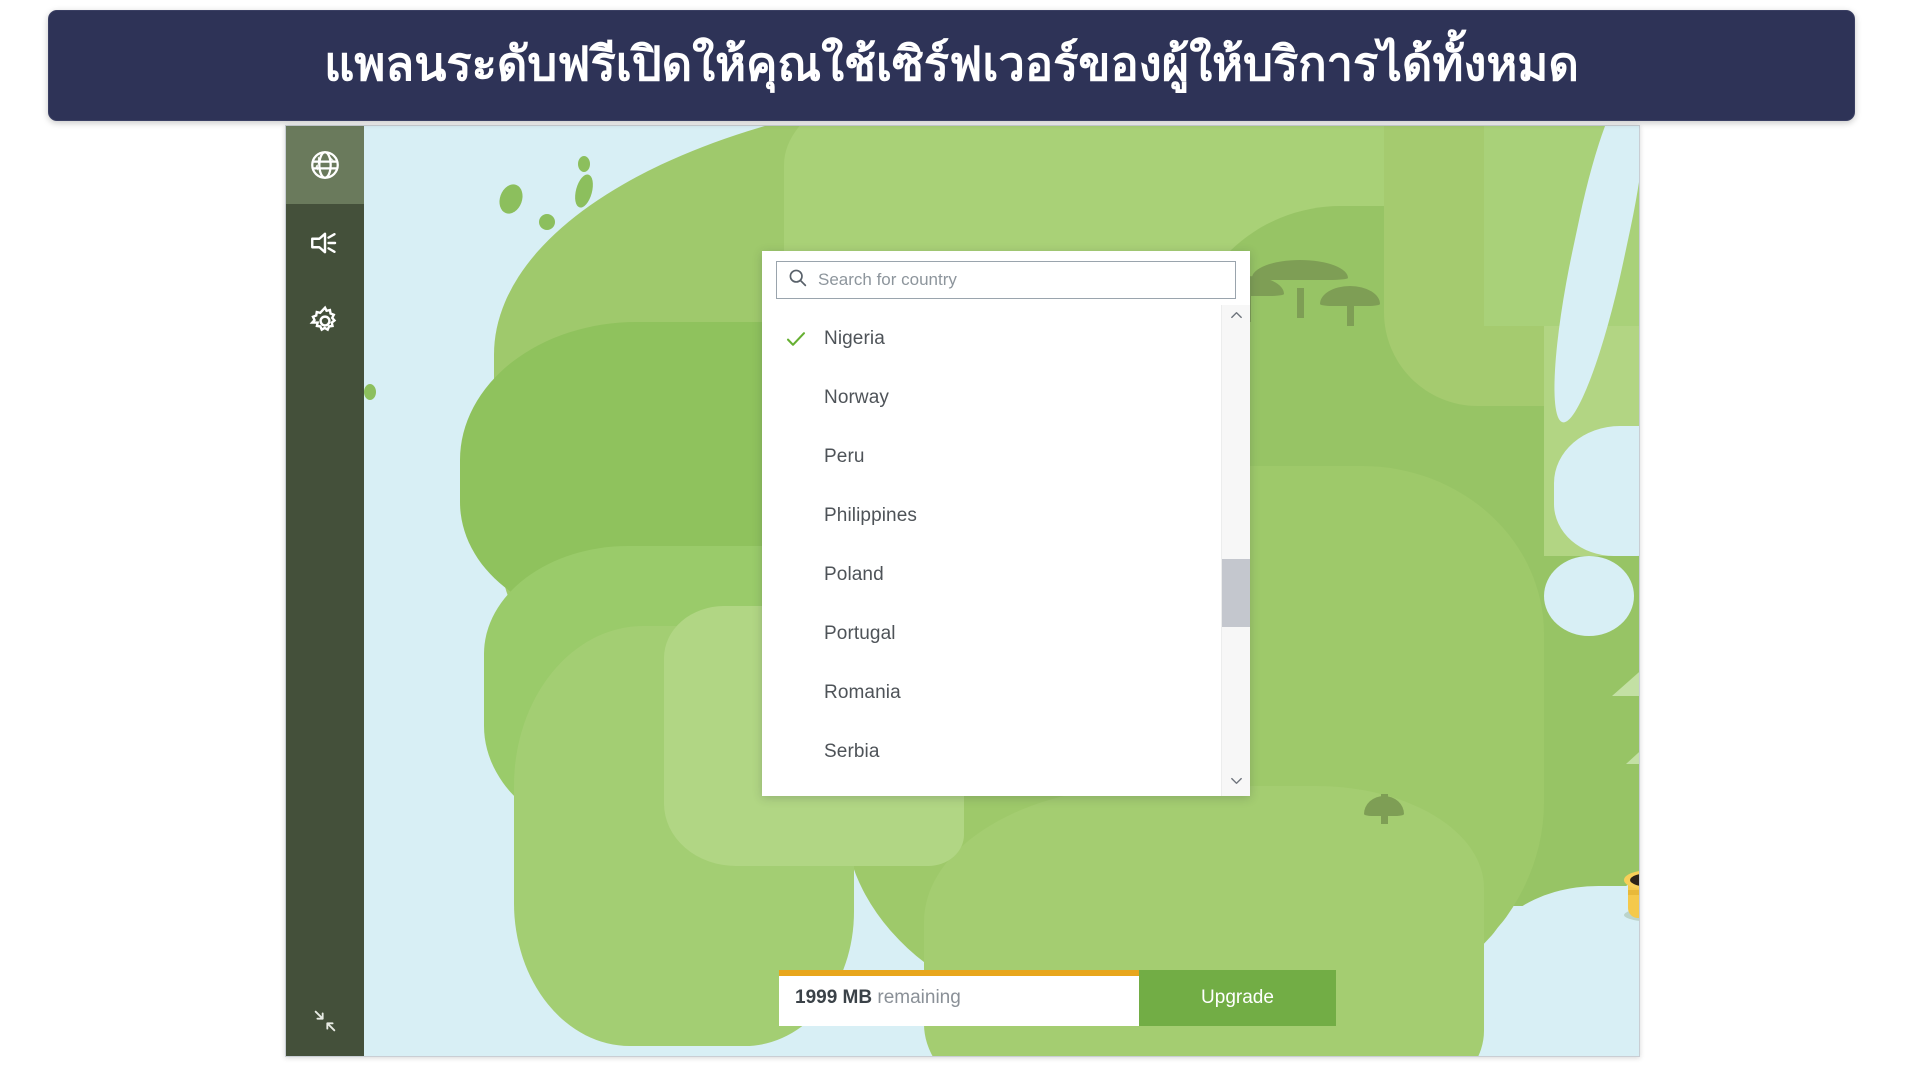 This screenshot has height=1079, width=1919. I want to click on sidebar-item-settings, so click(325, 321).